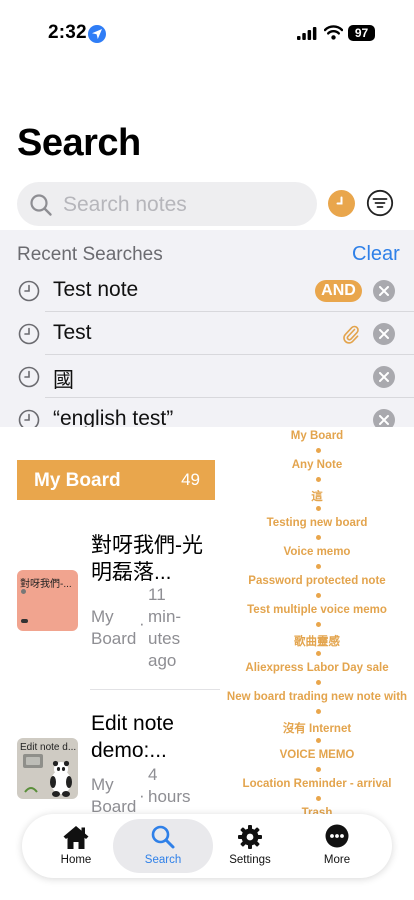  I want to click on board-index-item: My Board, so click(317, 436).